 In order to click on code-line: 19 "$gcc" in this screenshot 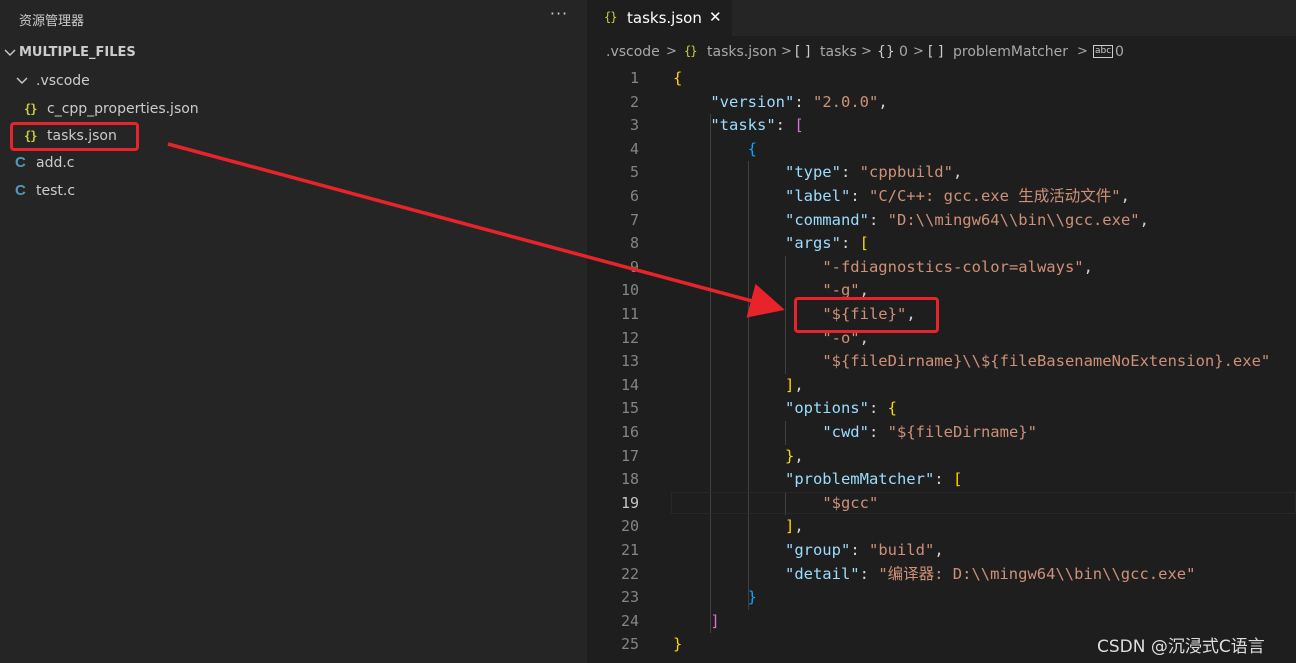, I will do `click(941, 503)`.